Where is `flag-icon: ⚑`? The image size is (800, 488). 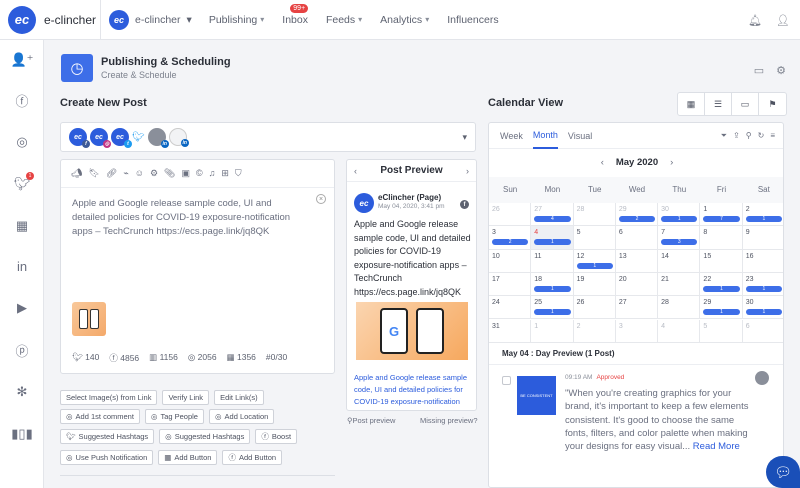 flag-icon: ⚑ is located at coordinates (772, 104).